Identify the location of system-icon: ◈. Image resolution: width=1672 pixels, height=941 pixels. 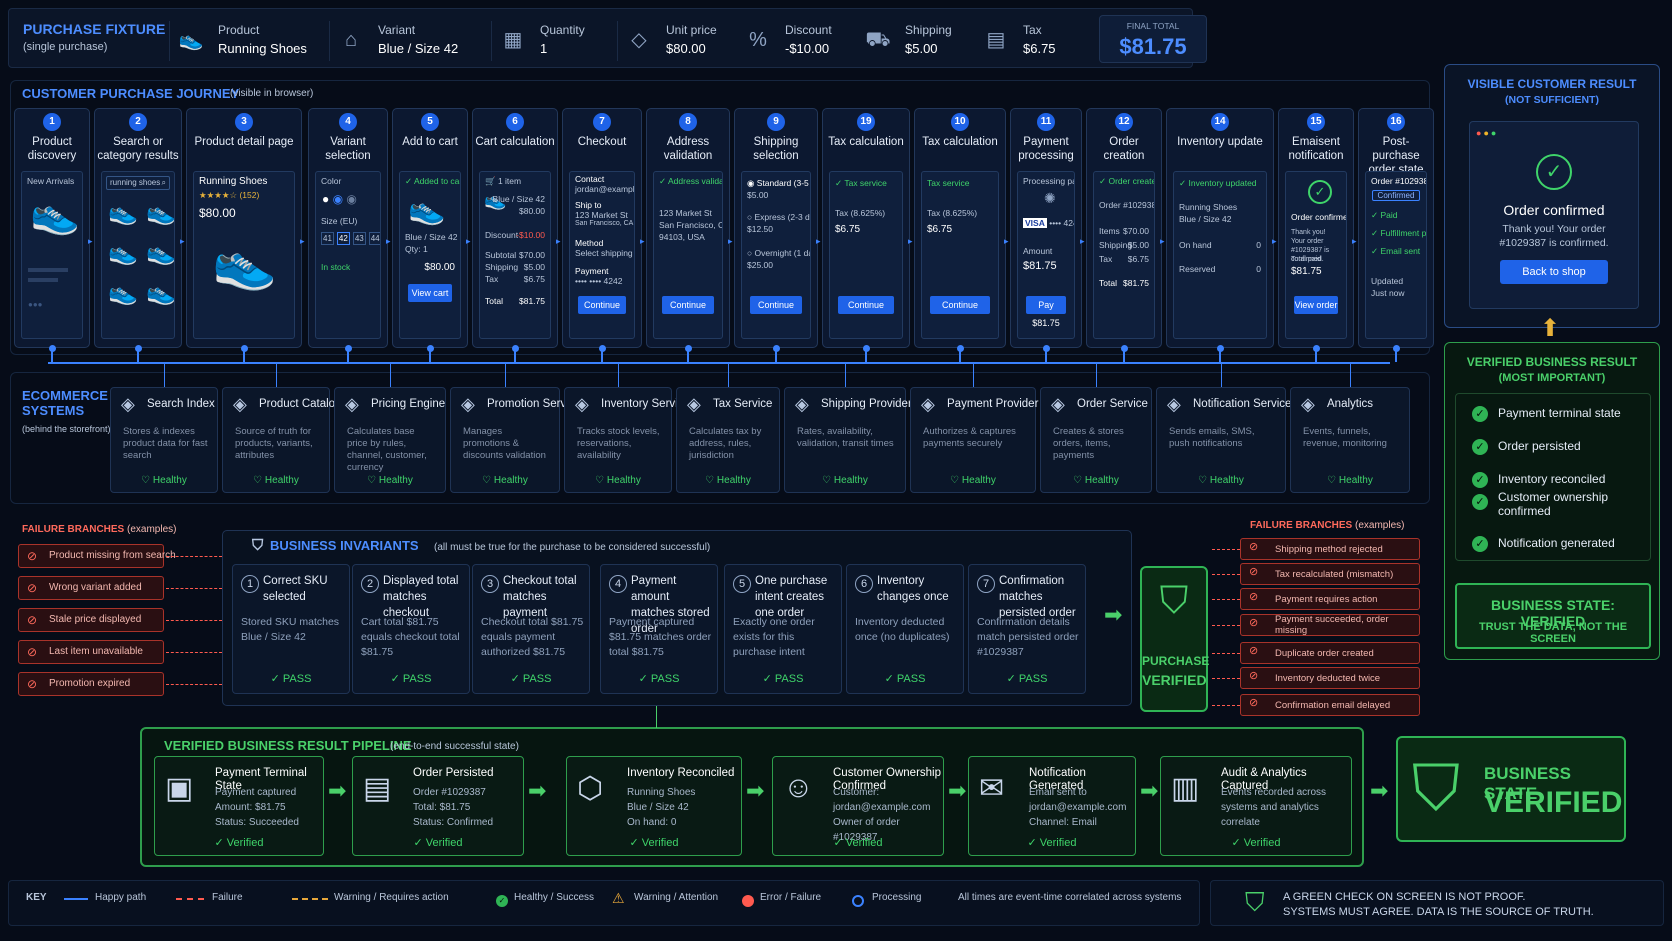
(240, 404).